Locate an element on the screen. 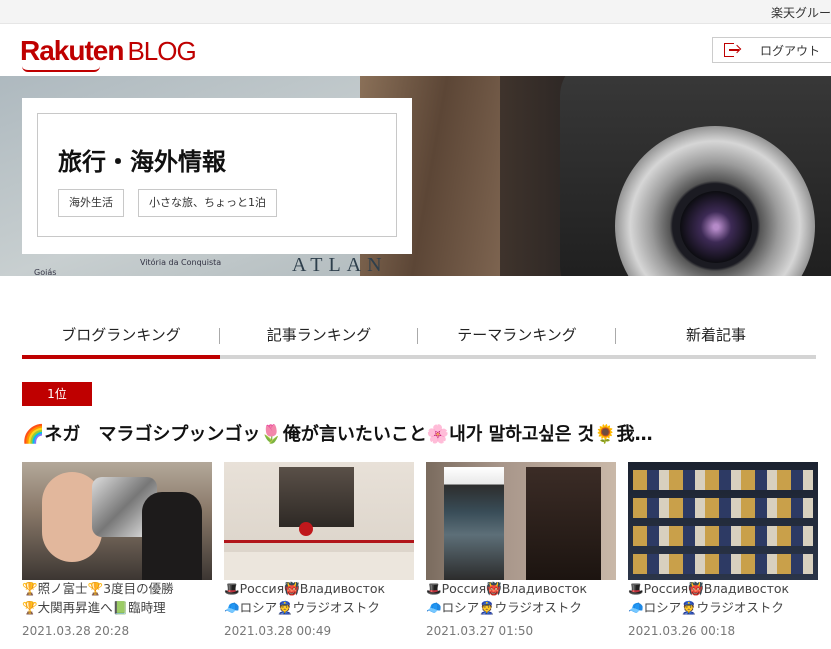  article-date: 2021.03.26 00:18 is located at coordinates (682, 631).